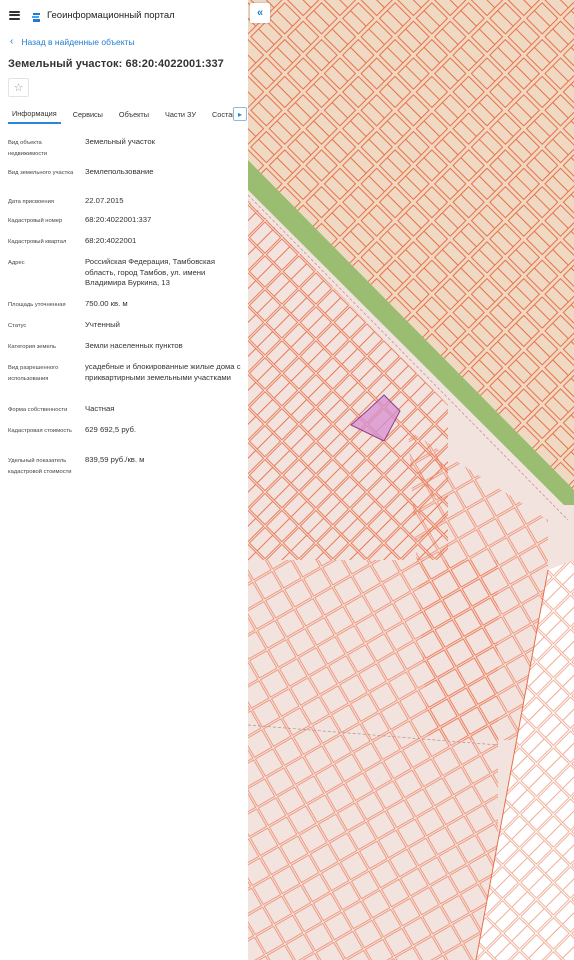  Describe the element at coordinates (100, 408) in the screenshot. I see `info-value: Частная` at that location.